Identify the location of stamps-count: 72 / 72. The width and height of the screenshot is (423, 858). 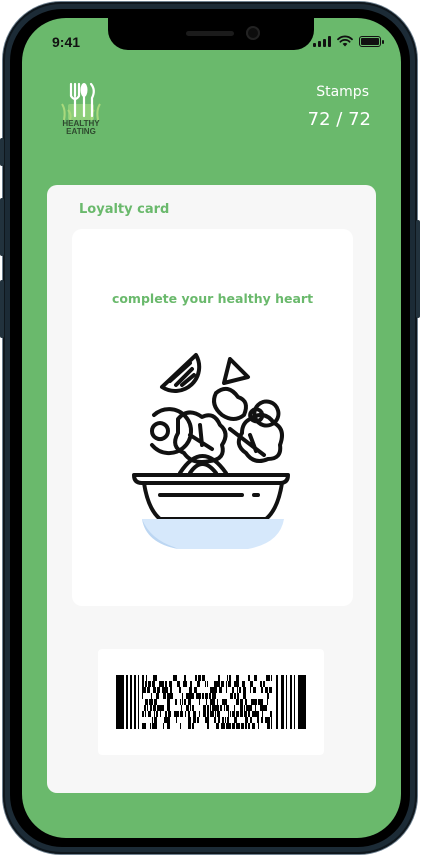
(339, 119).